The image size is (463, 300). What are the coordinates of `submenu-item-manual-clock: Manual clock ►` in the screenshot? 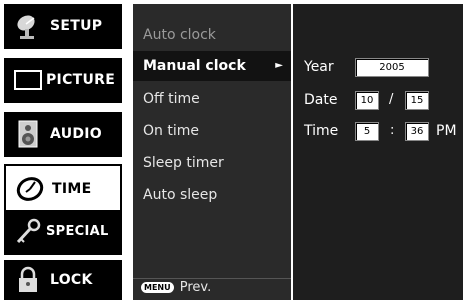 It's located at (212, 66).